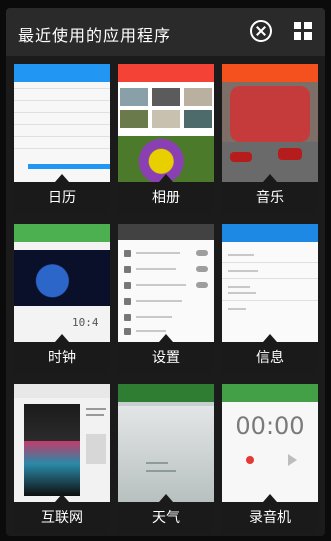  Describe the element at coordinates (166, 198) in the screenshot. I see `app-label-gallery: 相册` at that location.